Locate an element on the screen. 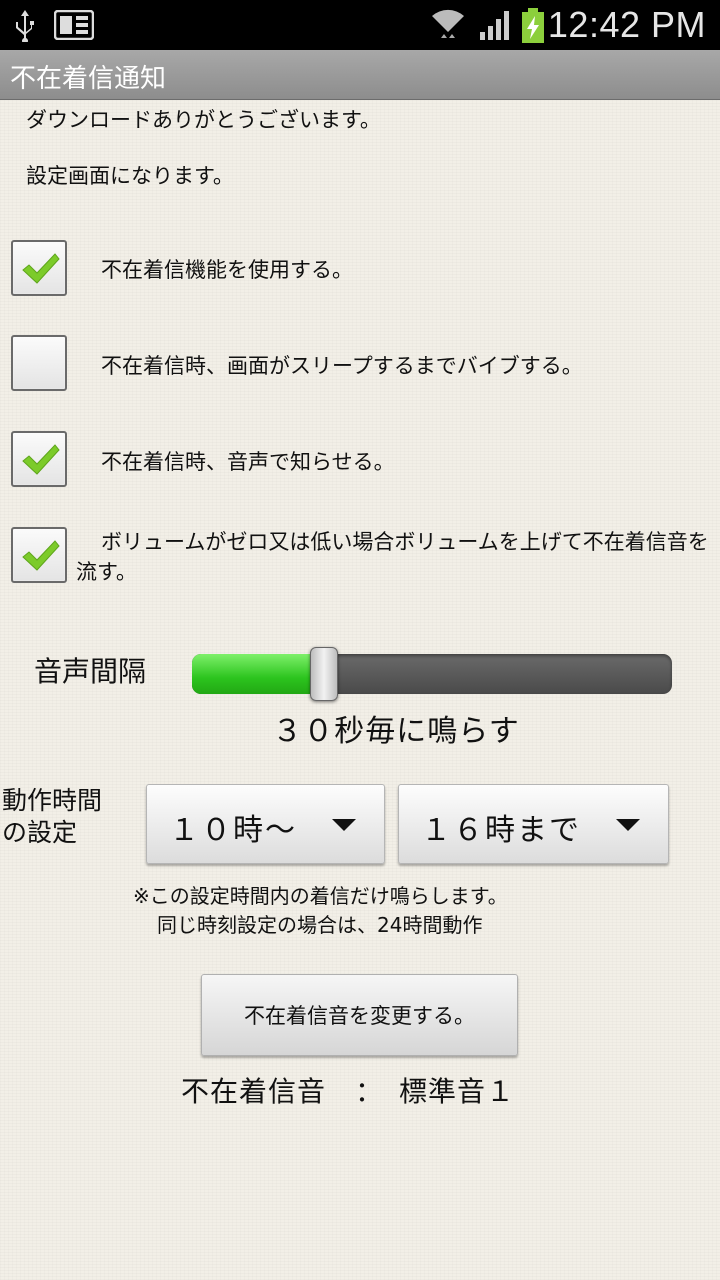 The image size is (720, 1280). status-bar: 12:42 PM is located at coordinates (360, 25).